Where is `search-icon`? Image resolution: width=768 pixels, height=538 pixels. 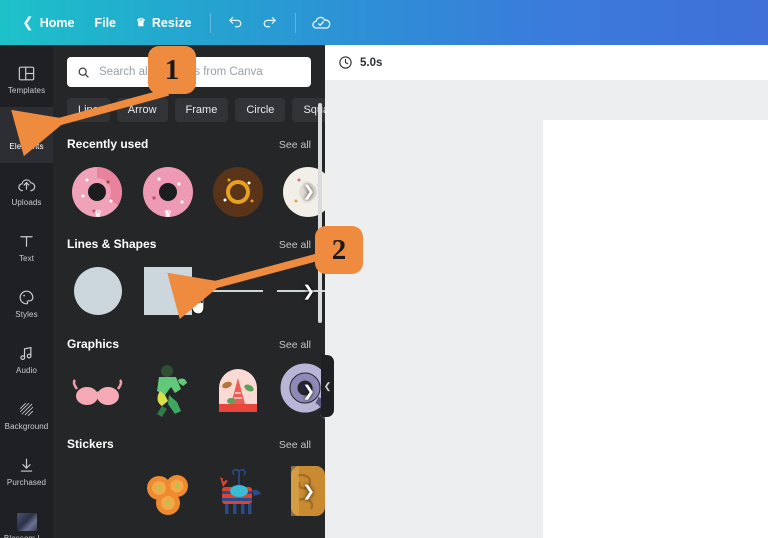
search-icon is located at coordinates (83, 72).